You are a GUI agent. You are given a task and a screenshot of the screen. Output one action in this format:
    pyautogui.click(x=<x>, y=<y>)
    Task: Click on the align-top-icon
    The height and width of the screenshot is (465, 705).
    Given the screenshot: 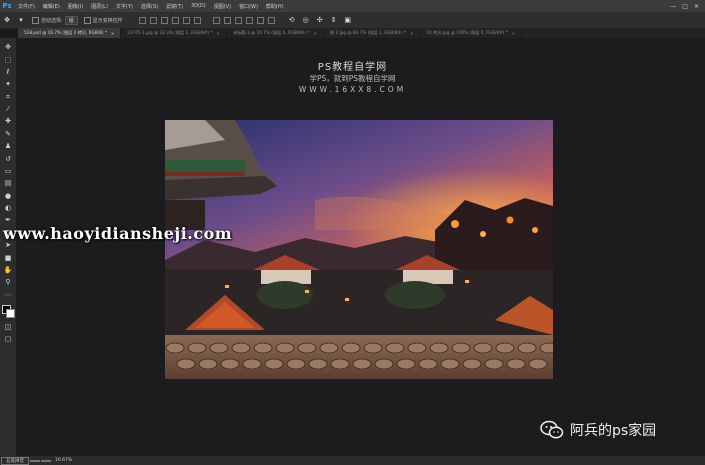 What is the action you would take?
    pyautogui.click(x=142, y=20)
    